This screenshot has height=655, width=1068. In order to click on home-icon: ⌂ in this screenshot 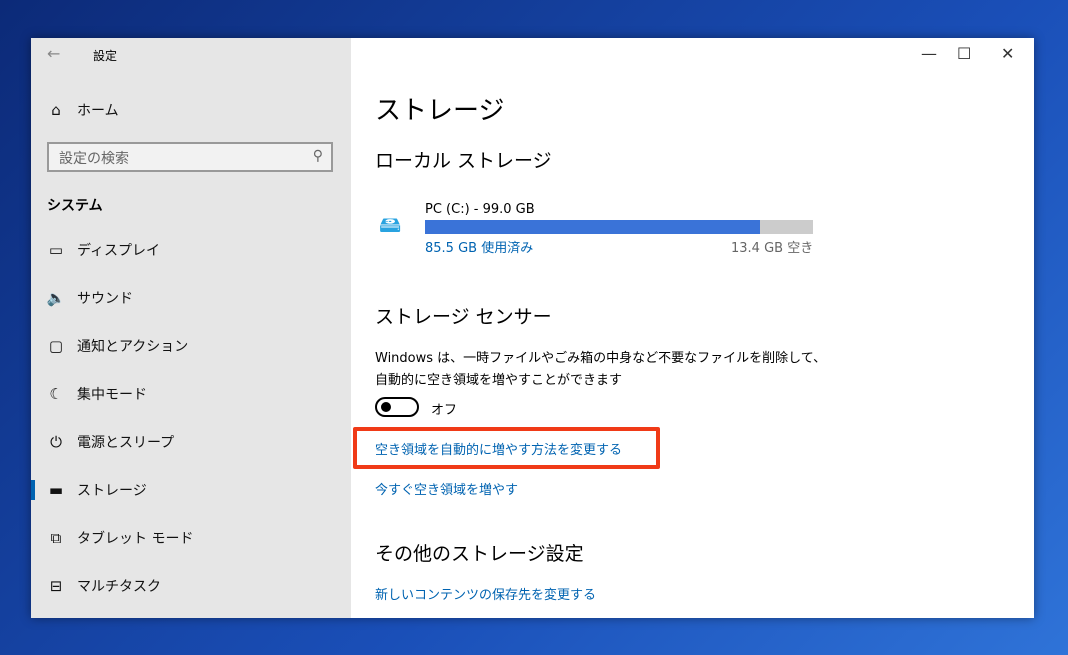, I will do `click(56, 110)`.